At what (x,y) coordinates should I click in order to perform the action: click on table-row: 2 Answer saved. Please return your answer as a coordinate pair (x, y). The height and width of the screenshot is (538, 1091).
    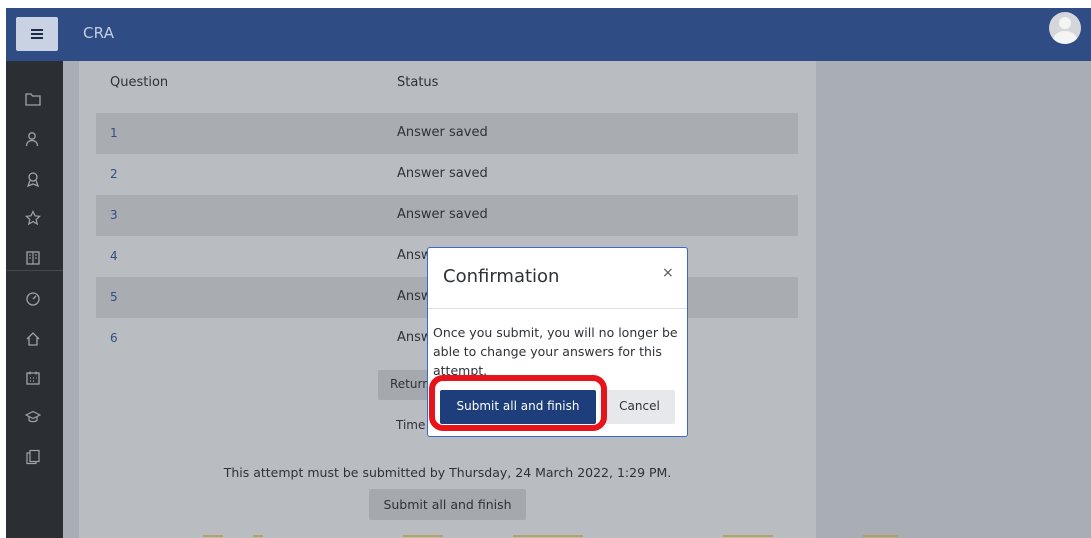
    Looking at the image, I should click on (447, 174).